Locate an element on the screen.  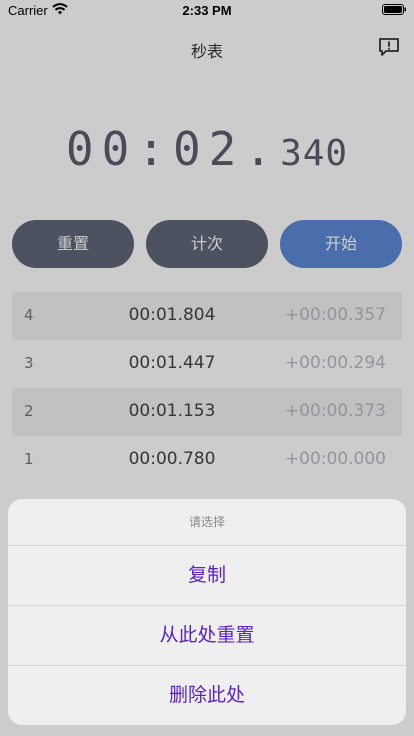
delete-here-action: 删除此处 is located at coordinates (207, 695).